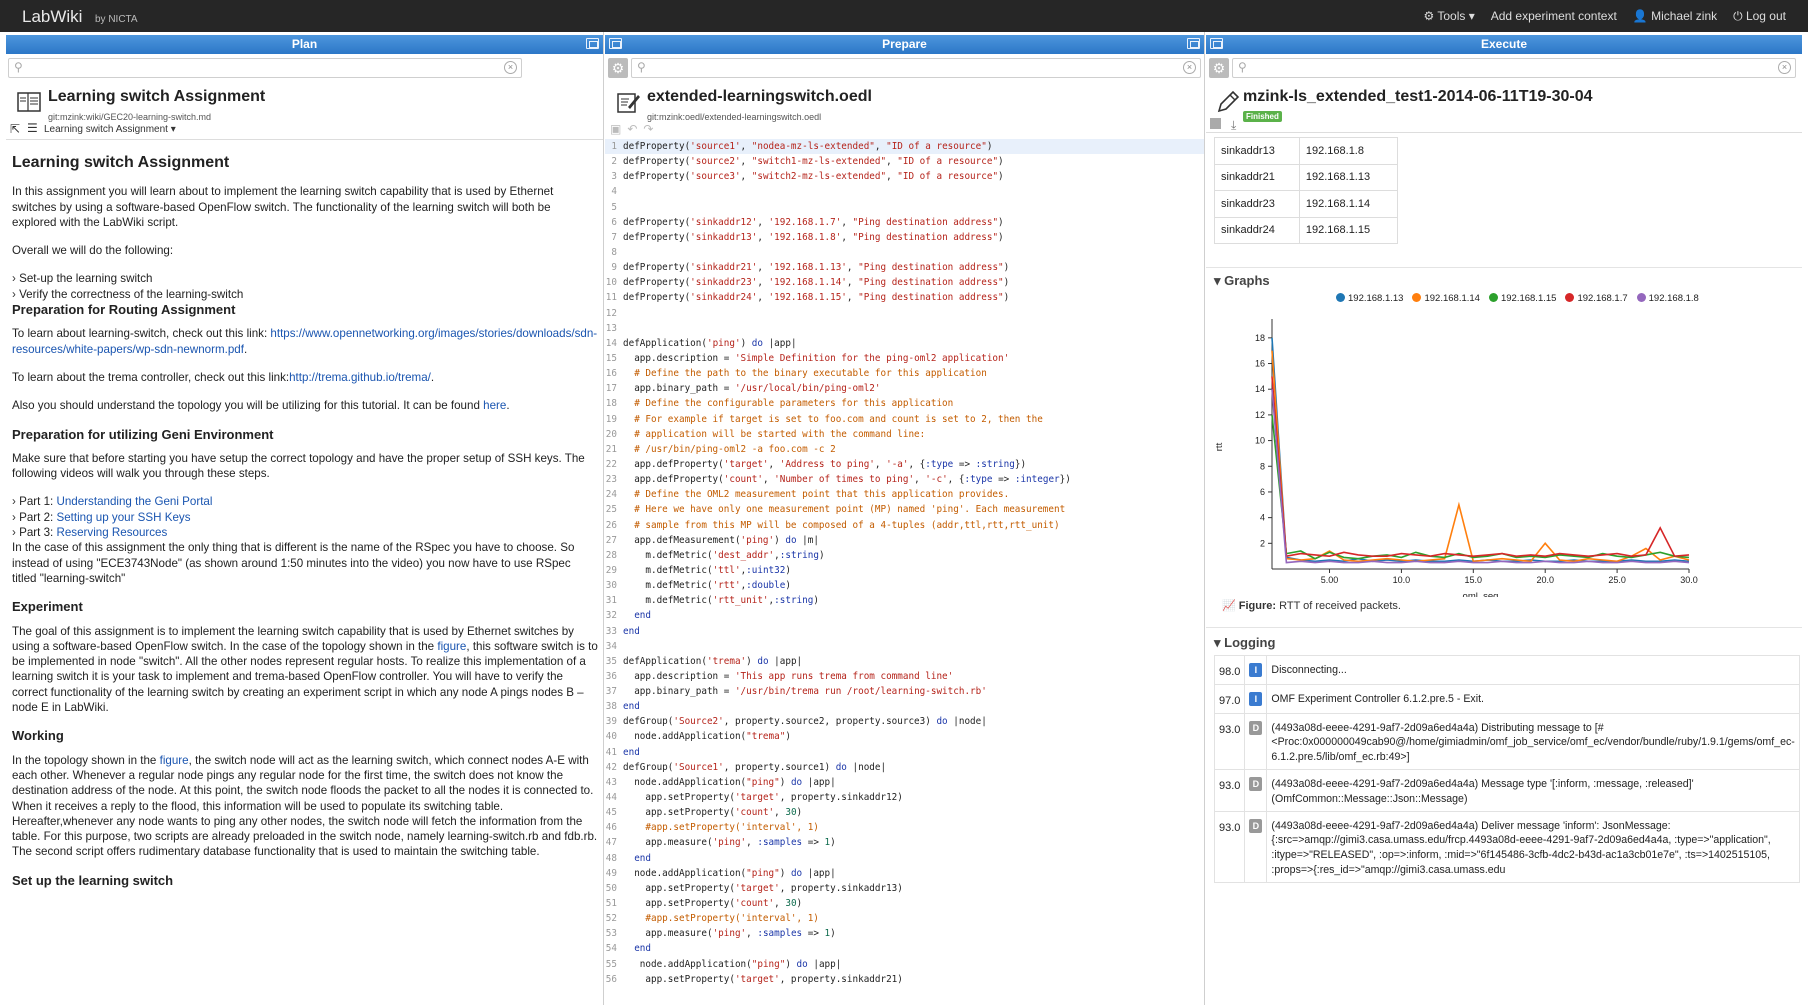  What do you see at coordinates (904, 706) in the screenshot?
I see `code-line: 38 end` at bounding box center [904, 706].